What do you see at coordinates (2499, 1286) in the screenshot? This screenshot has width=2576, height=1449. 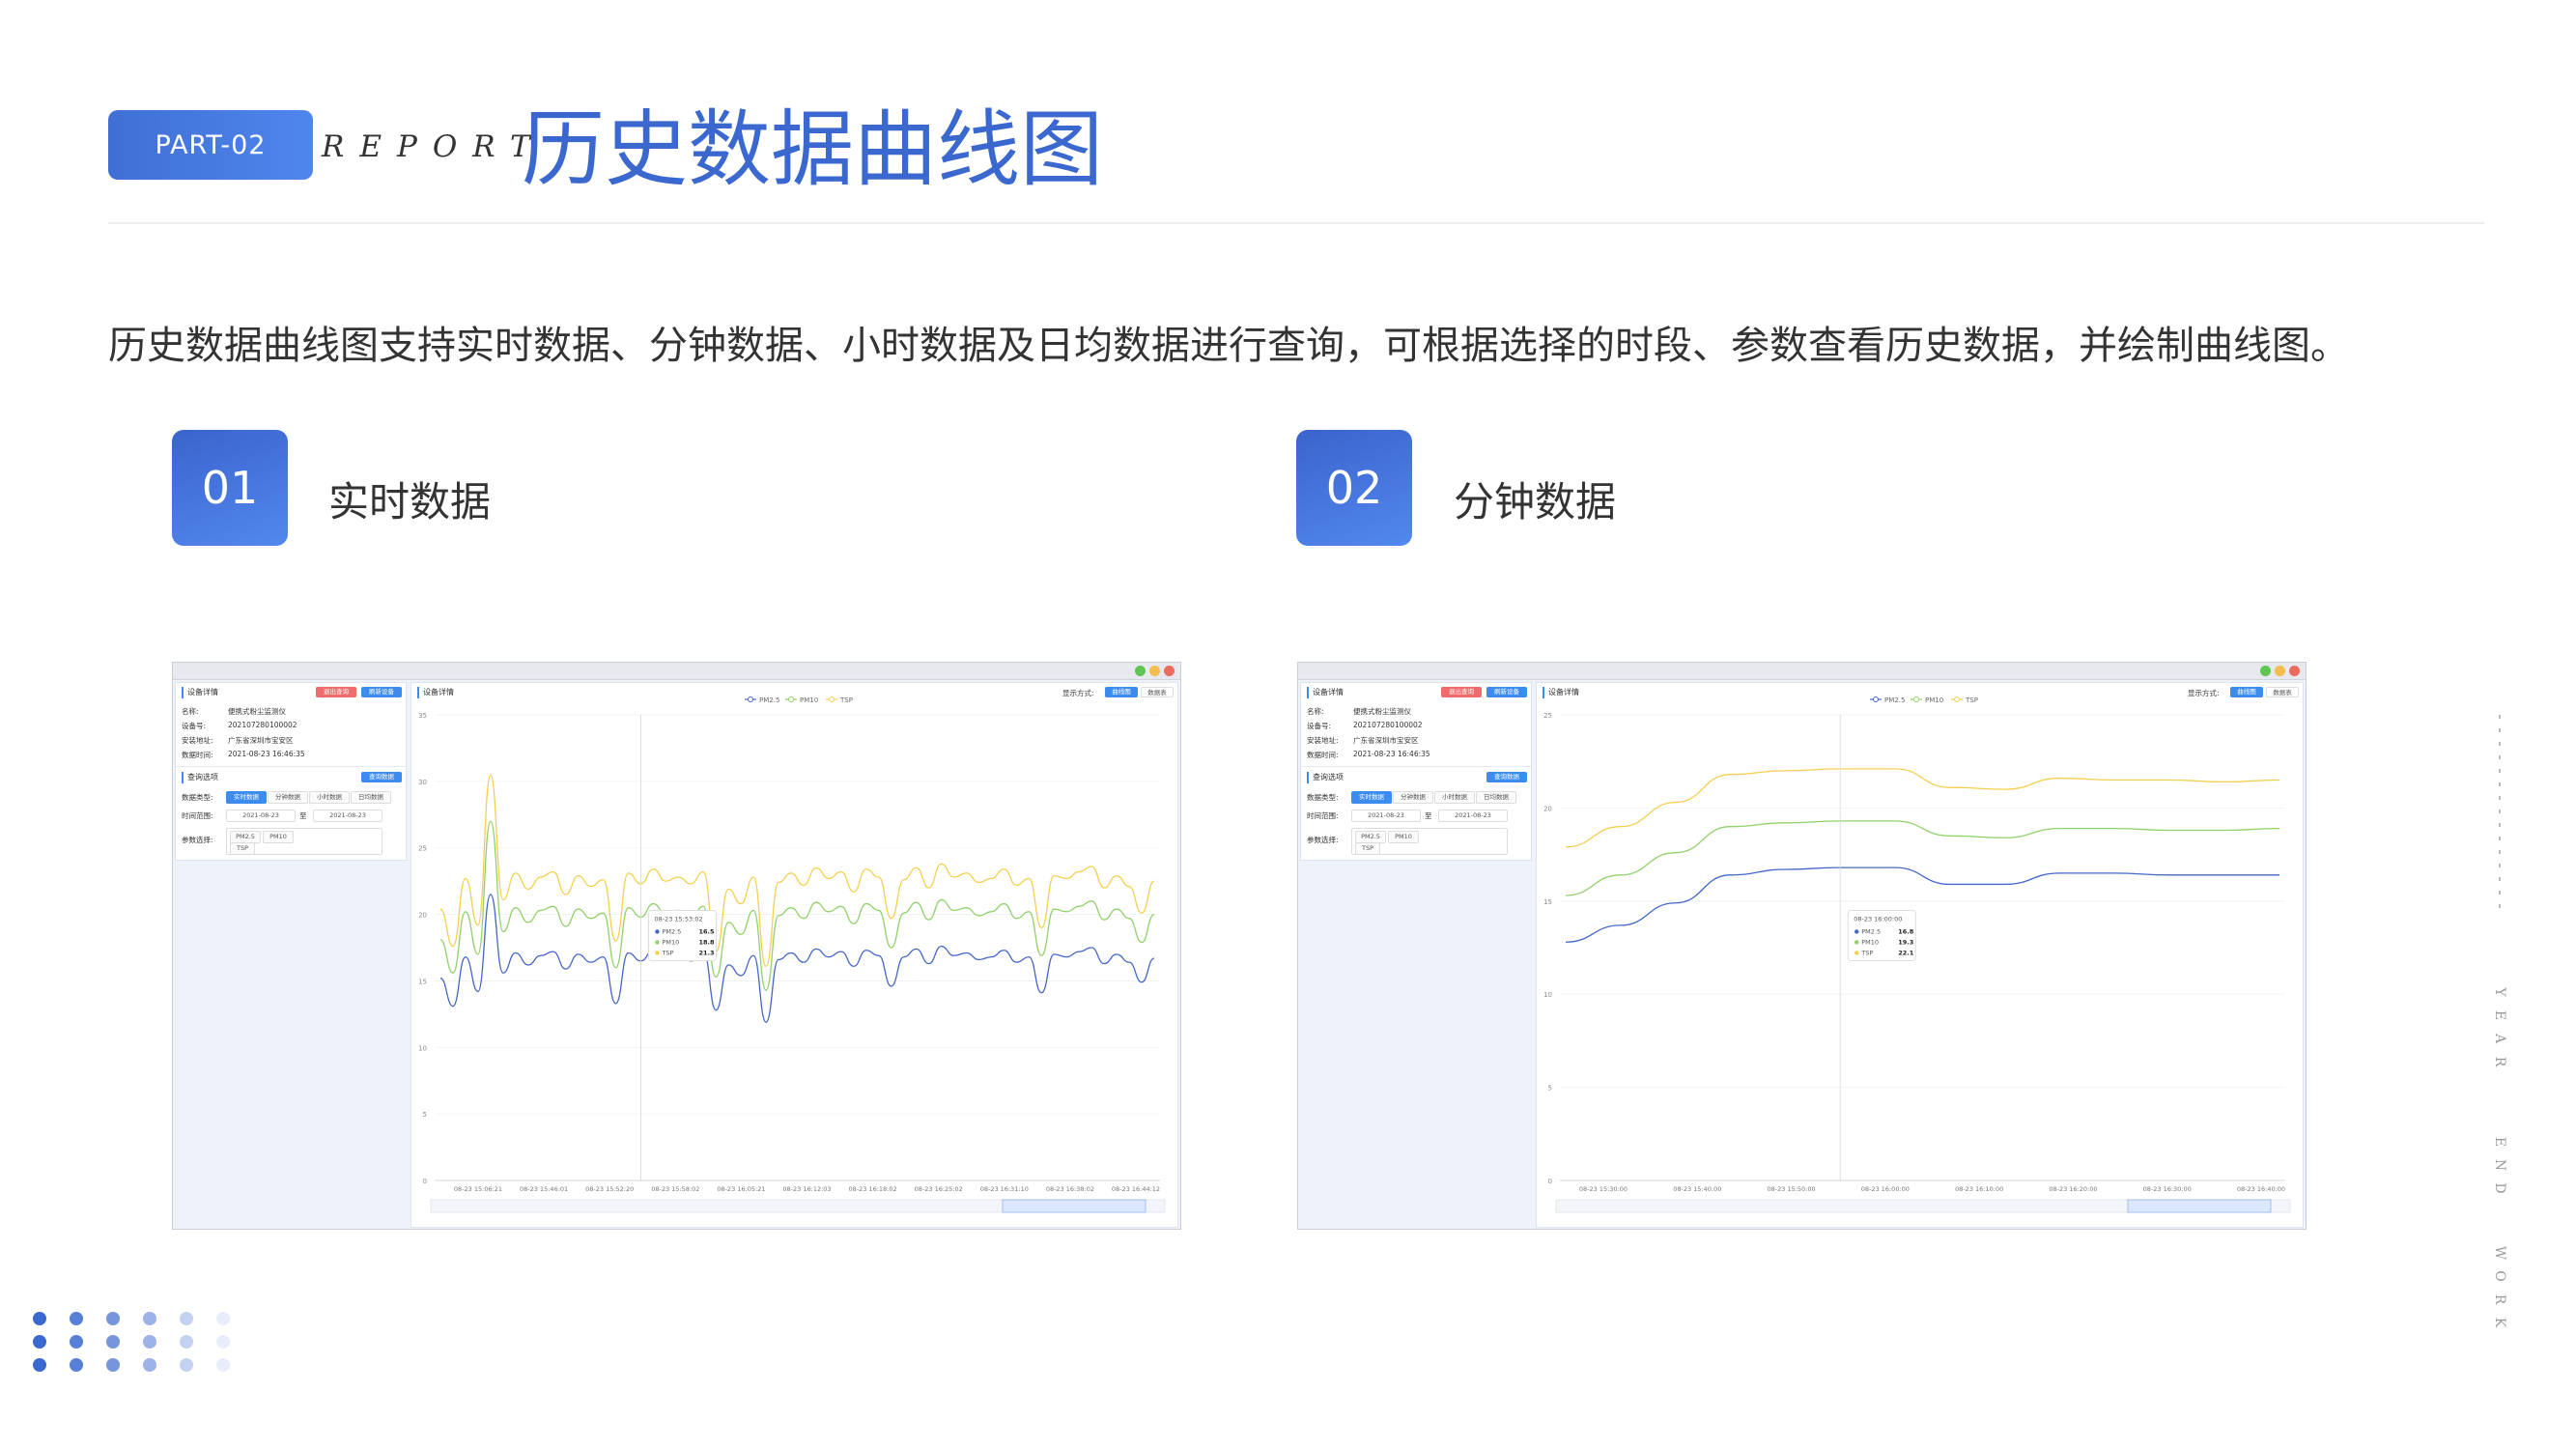 I see `side-text-work: WORK` at bounding box center [2499, 1286].